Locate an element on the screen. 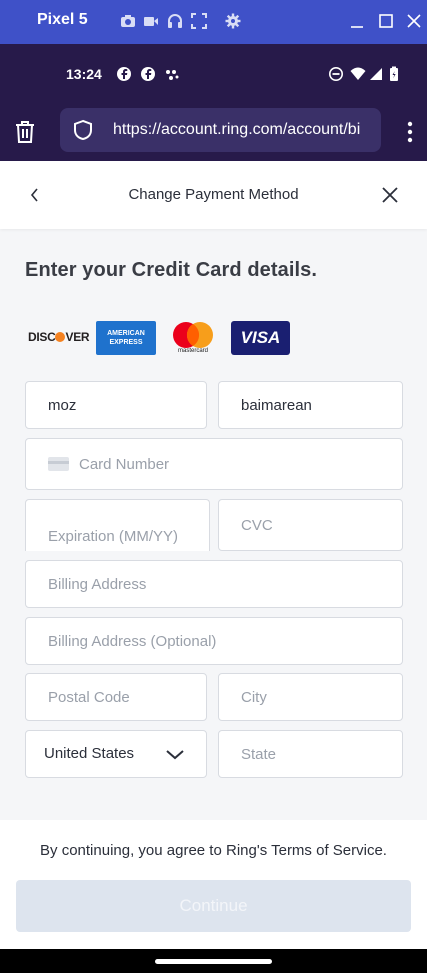  discover-text: DISC is located at coordinates (42, 337).